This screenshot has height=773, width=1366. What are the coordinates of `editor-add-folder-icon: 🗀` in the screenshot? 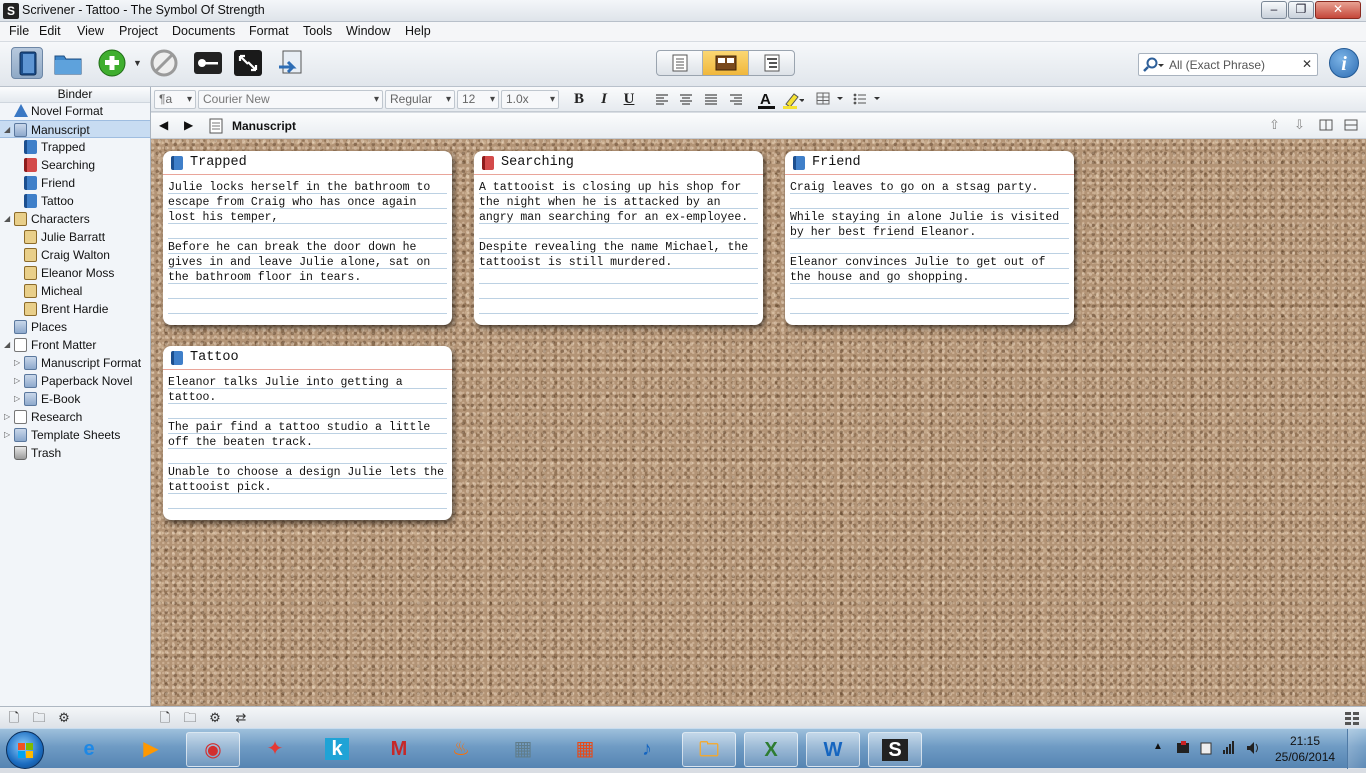 It's located at (190, 718).